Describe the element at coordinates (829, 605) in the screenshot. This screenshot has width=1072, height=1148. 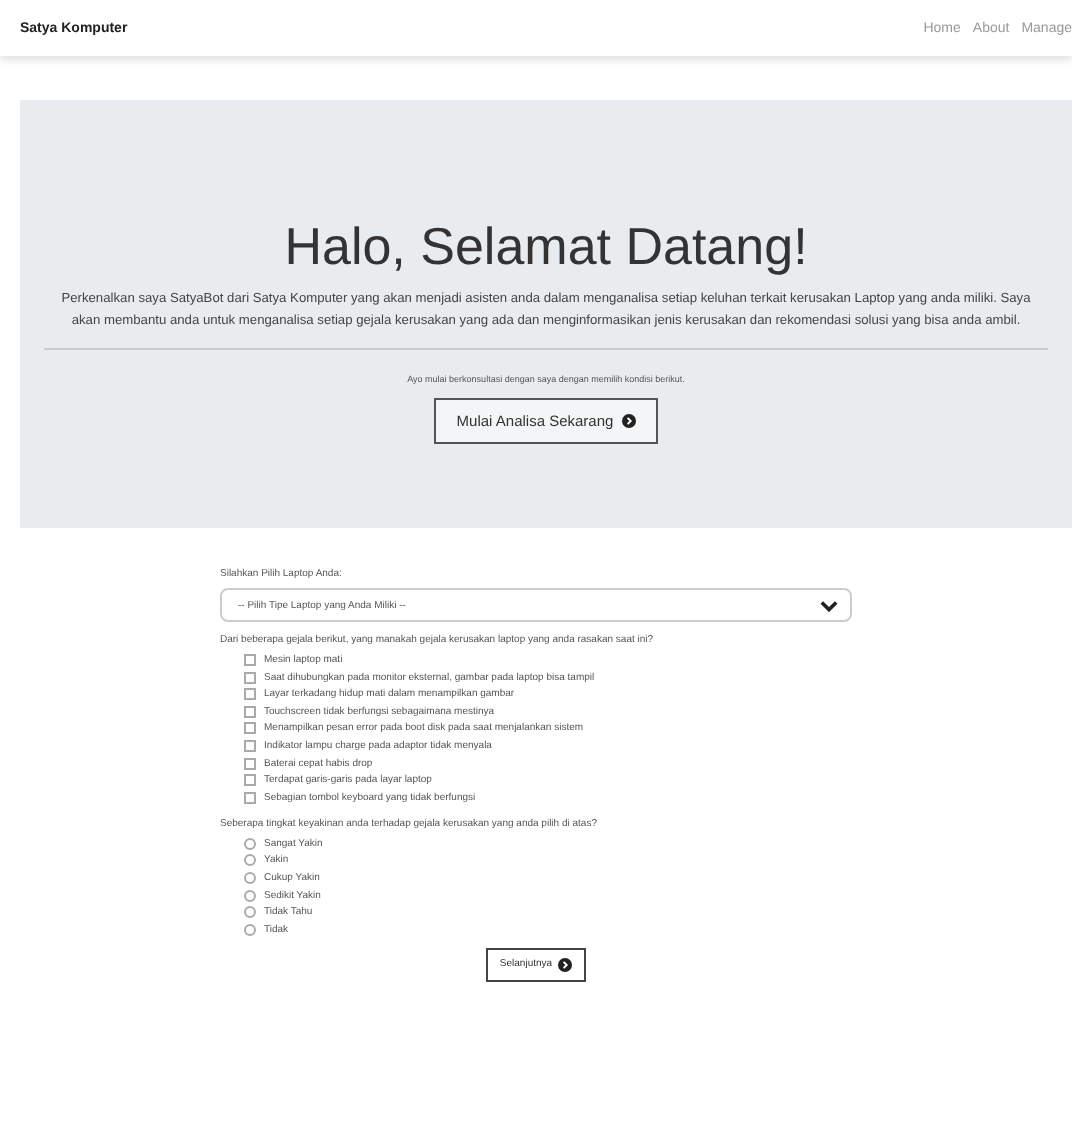
I see `chevron-down-icon` at that location.